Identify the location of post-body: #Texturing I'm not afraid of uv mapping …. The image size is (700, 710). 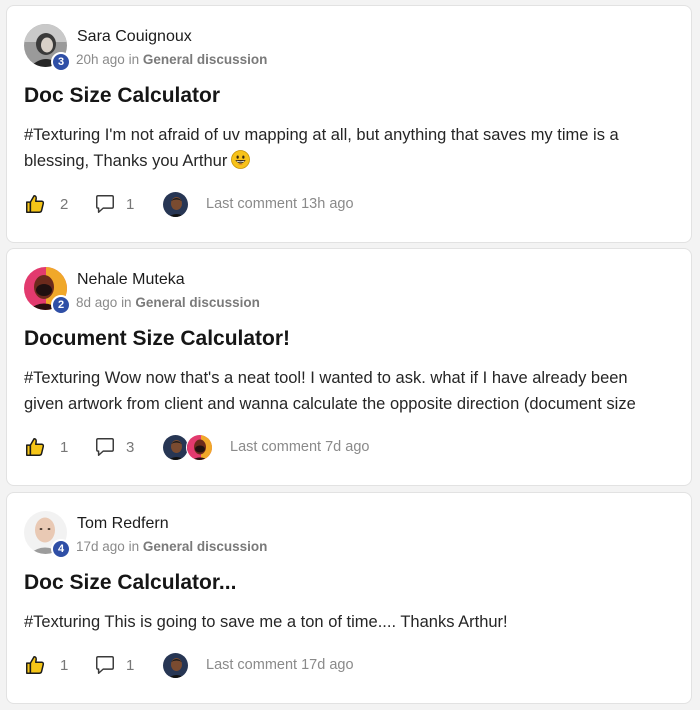
(354, 148).